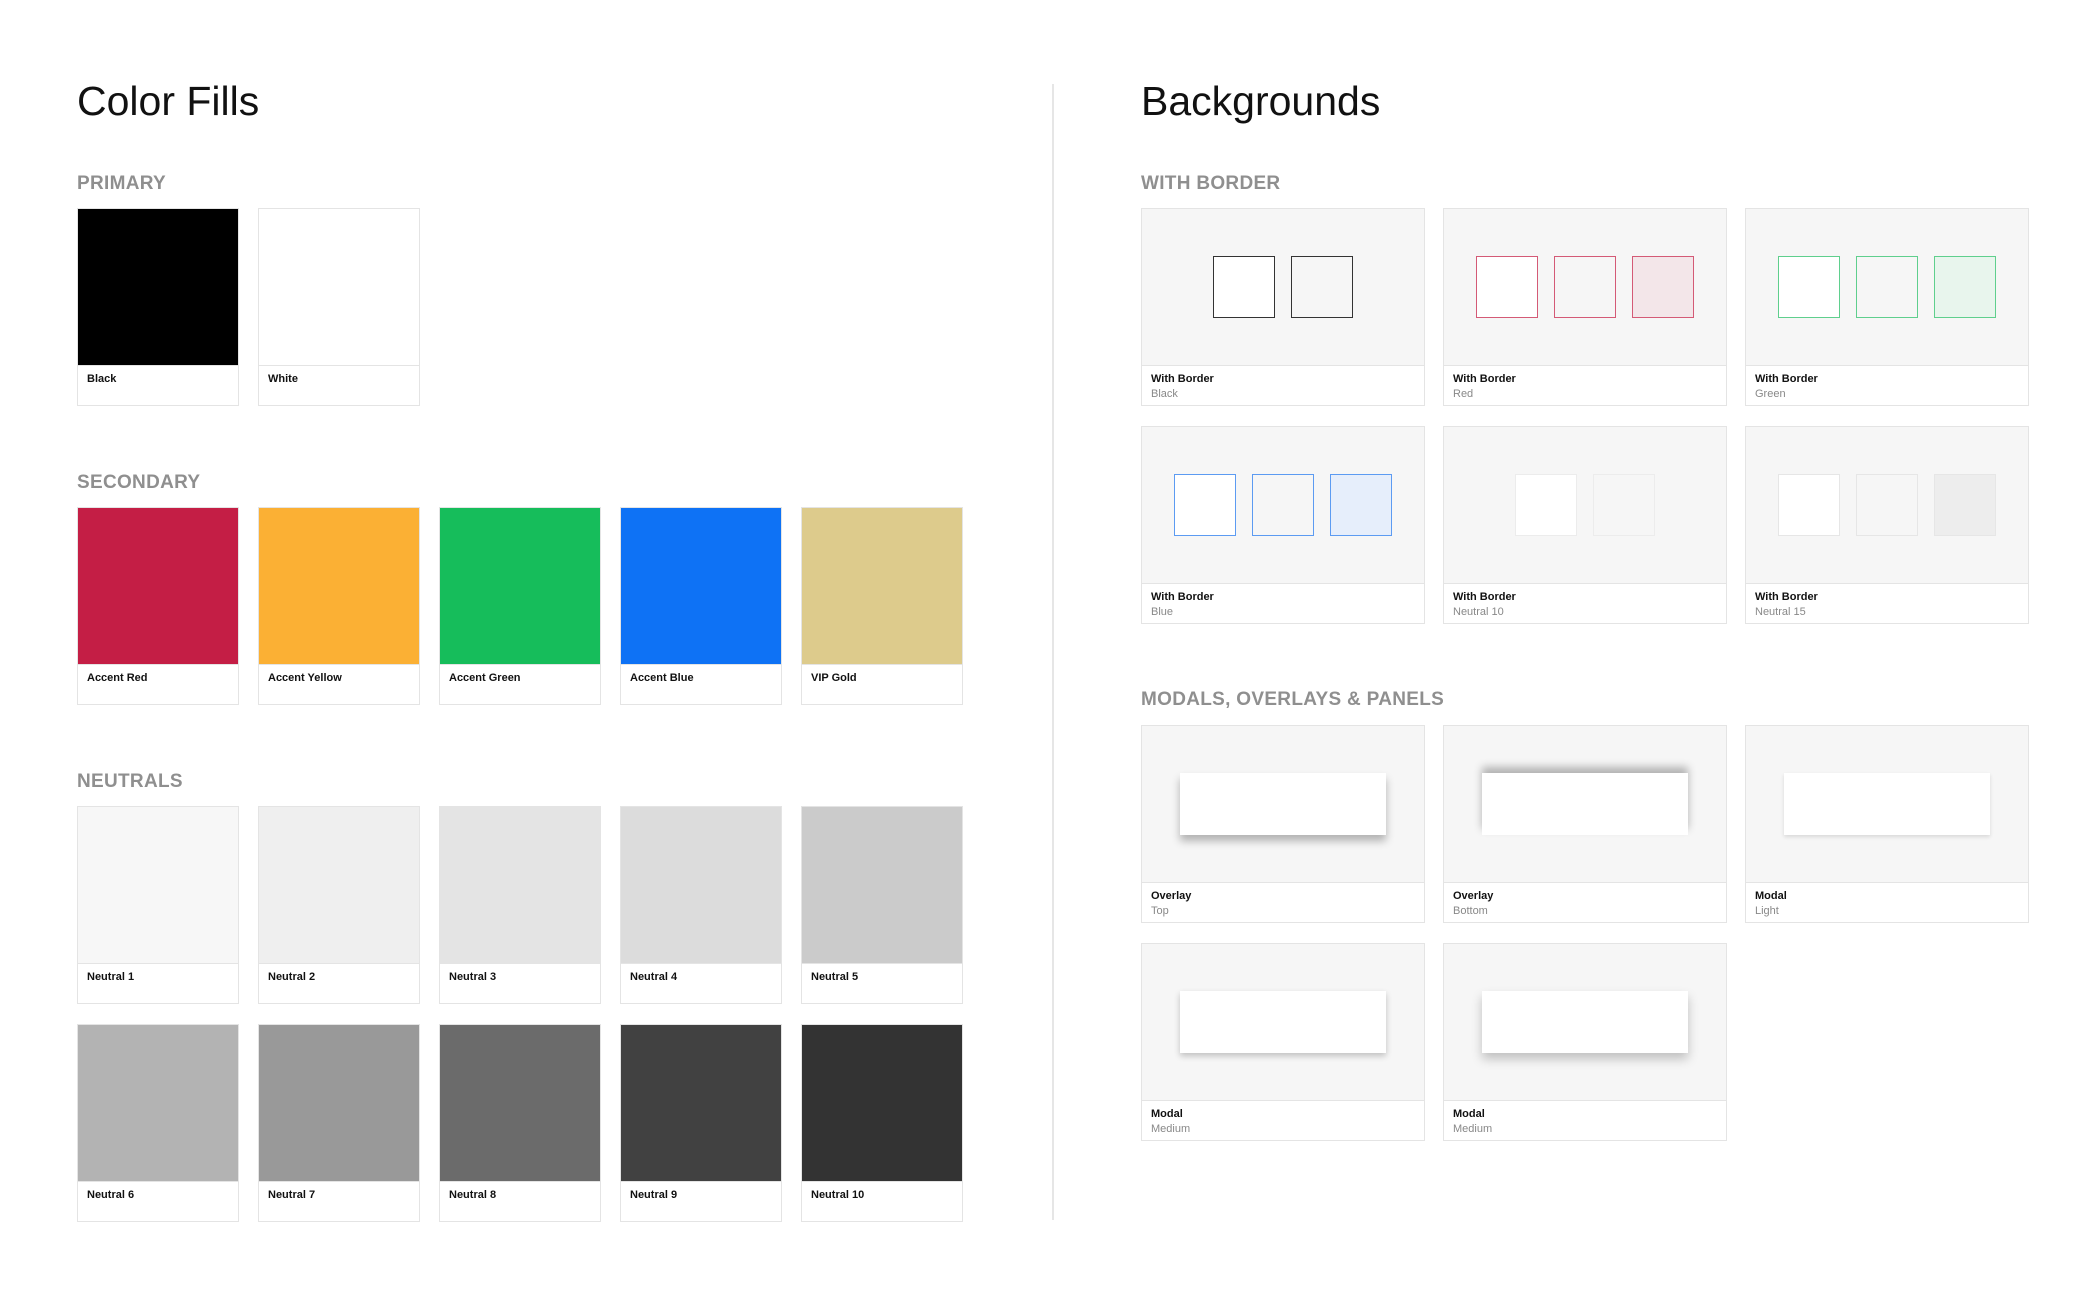 Image resolution: width=2100 pixels, height=1296 pixels. Describe the element at coordinates (1463, 394) in the screenshot. I see `card-sublabel: Red` at that location.